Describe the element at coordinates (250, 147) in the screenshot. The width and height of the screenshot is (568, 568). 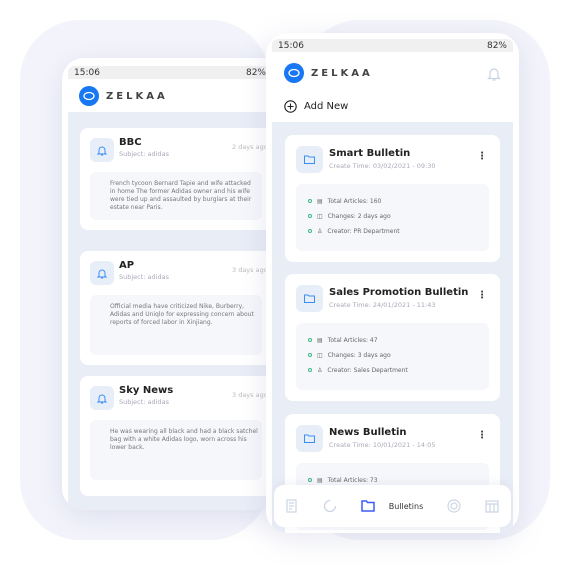
I see `notification-age: 2 days ago` at that location.